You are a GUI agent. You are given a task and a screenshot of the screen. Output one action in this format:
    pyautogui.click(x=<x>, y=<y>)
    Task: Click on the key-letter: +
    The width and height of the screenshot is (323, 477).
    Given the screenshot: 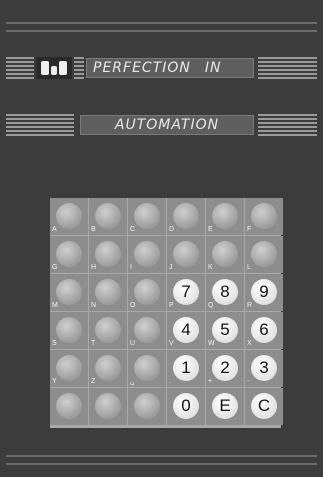 What is the action you would take?
    pyautogui.click(x=210, y=381)
    